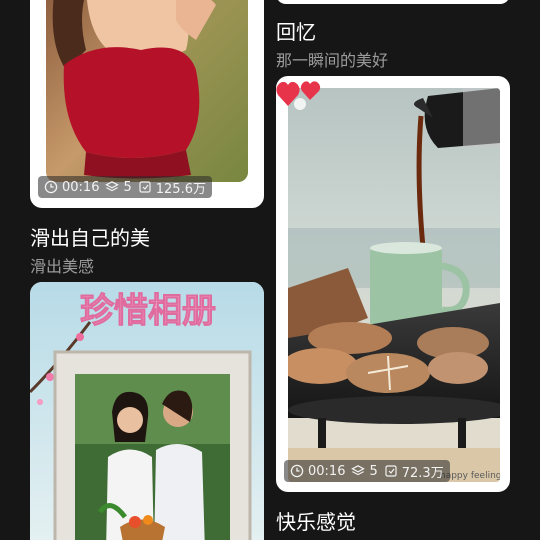 This screenshot has height=540, width=540. I want to click on template-title: 快乐感觉, so click(316, 520).